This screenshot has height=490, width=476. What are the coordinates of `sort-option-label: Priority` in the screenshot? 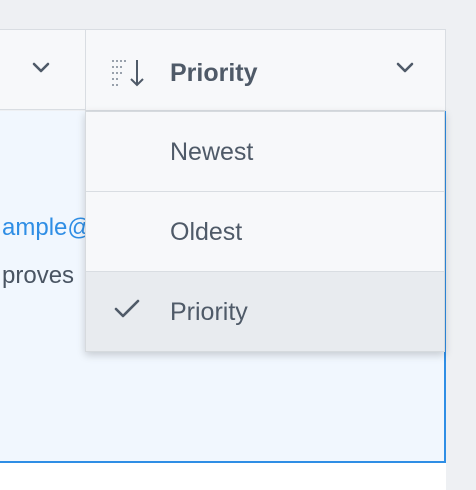 It's located at (209, 312).